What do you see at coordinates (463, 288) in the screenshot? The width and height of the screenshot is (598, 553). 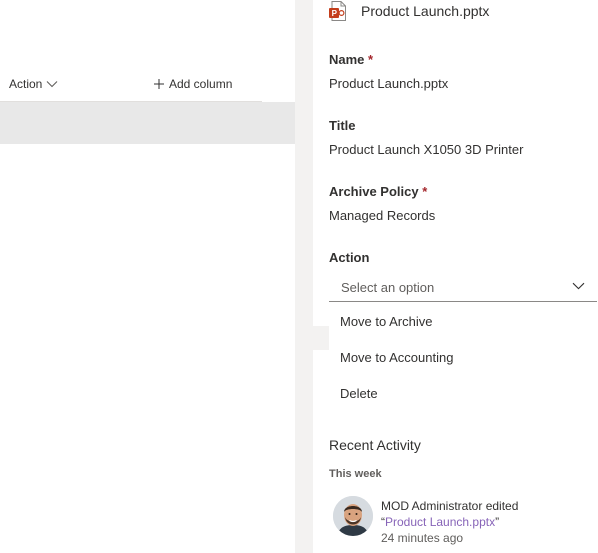 I see `action-dropdown: Select an option` at bounding box center [463, 288].